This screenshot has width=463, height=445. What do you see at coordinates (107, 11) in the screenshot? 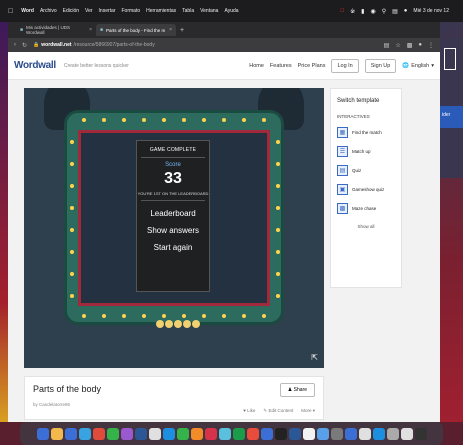
I see `menu-item: Insertar` at bounding box center [107, 11].